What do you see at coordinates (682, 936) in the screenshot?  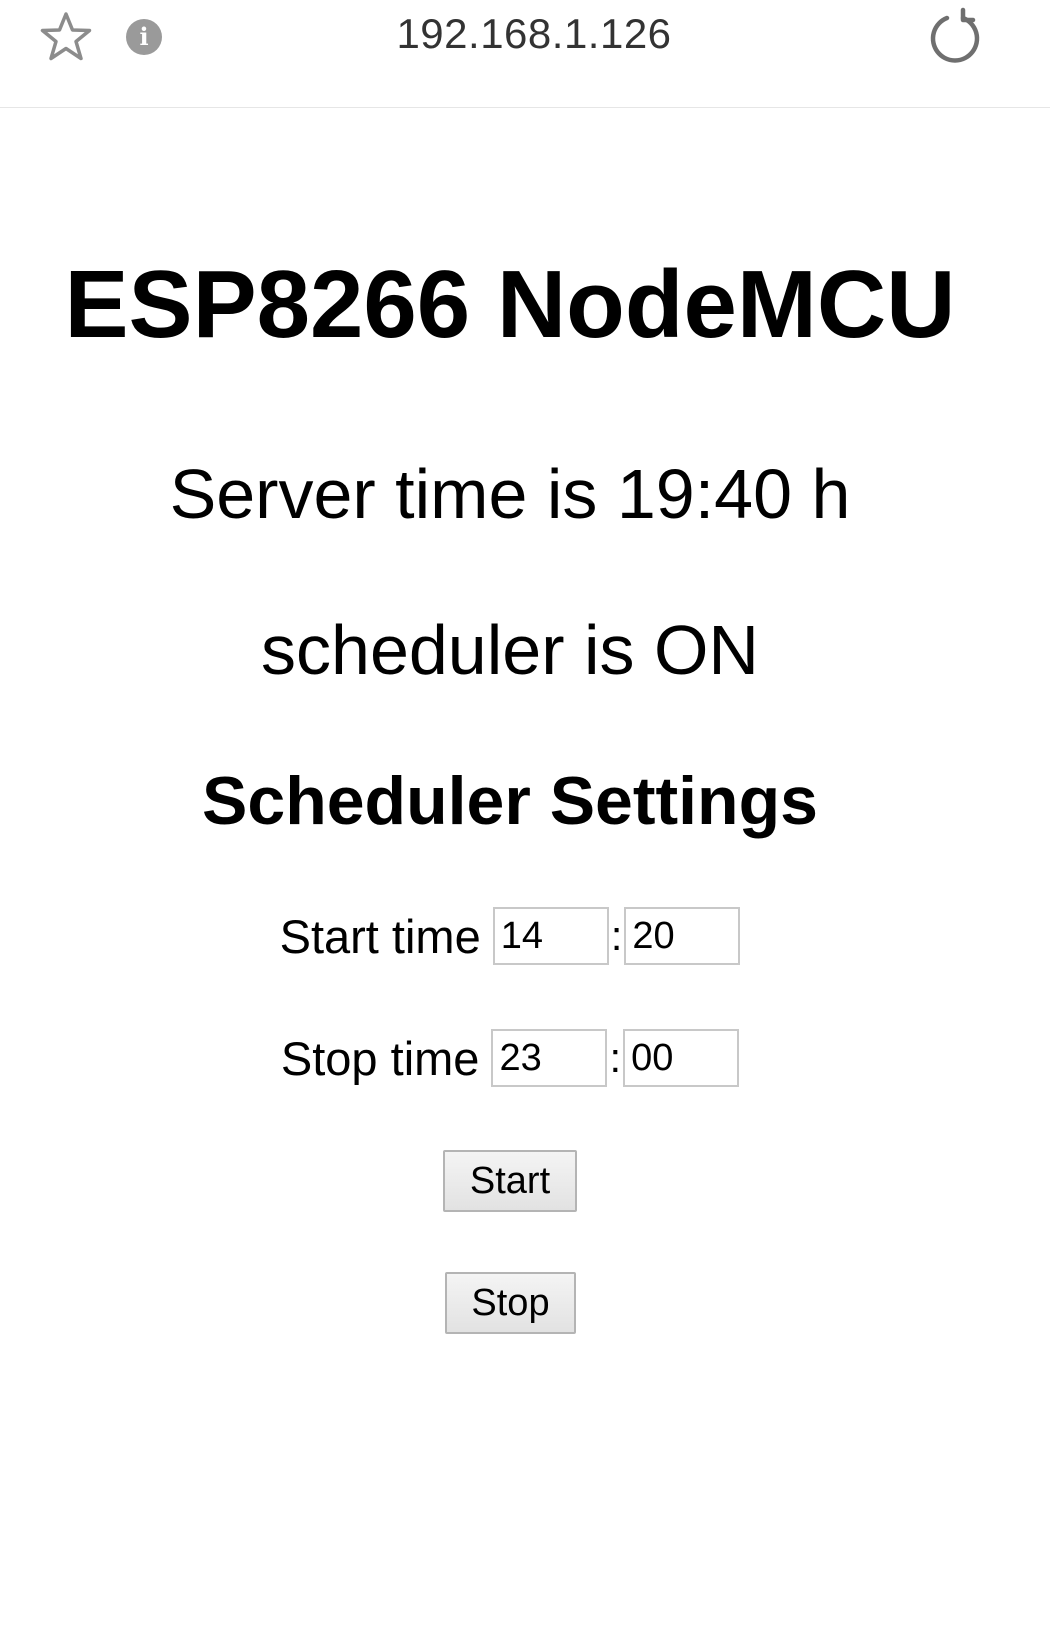 I see `start-minute-input` at bounding box center [682, 936].